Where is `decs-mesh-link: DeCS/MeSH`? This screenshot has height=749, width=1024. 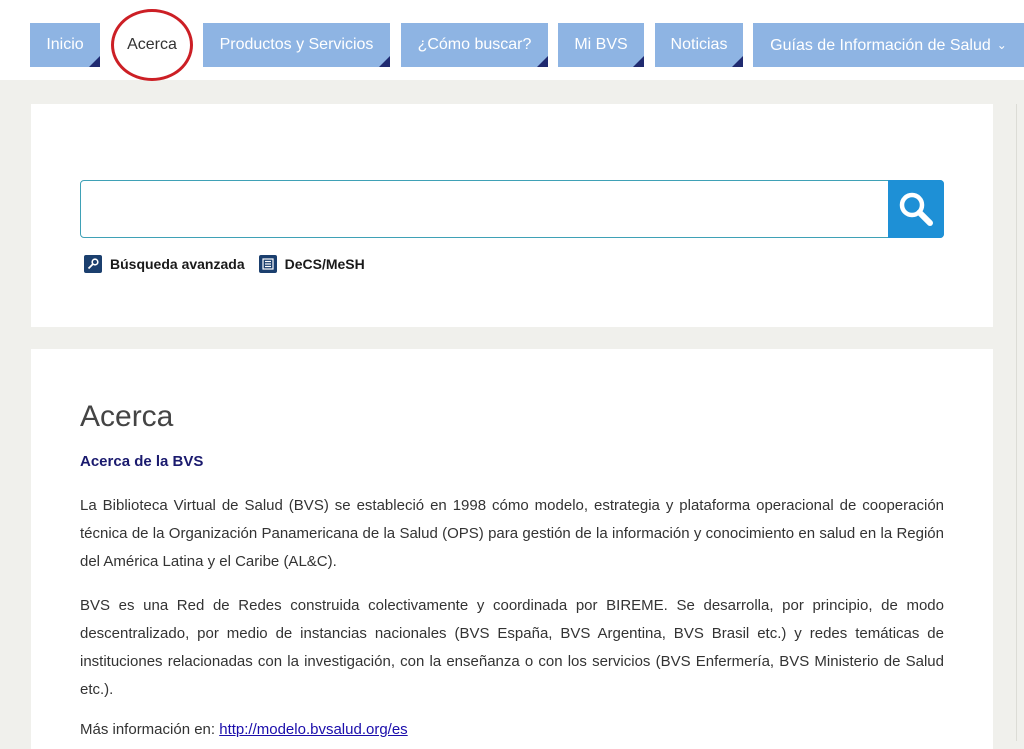
decs-mesh-link: DeCS/MeSH is located at coordinates (311, 264).